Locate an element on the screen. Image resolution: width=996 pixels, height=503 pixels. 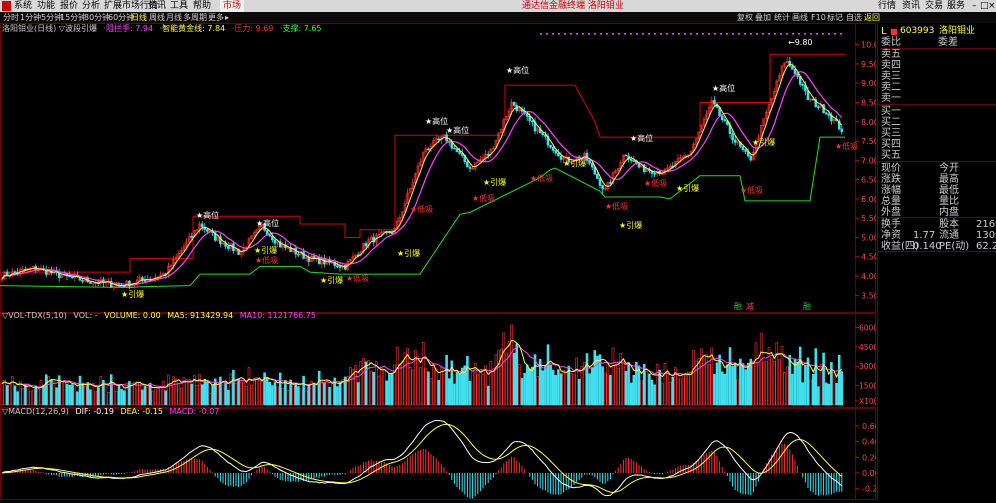
menu-tools: 工具 is located at coordinates (179, 6).